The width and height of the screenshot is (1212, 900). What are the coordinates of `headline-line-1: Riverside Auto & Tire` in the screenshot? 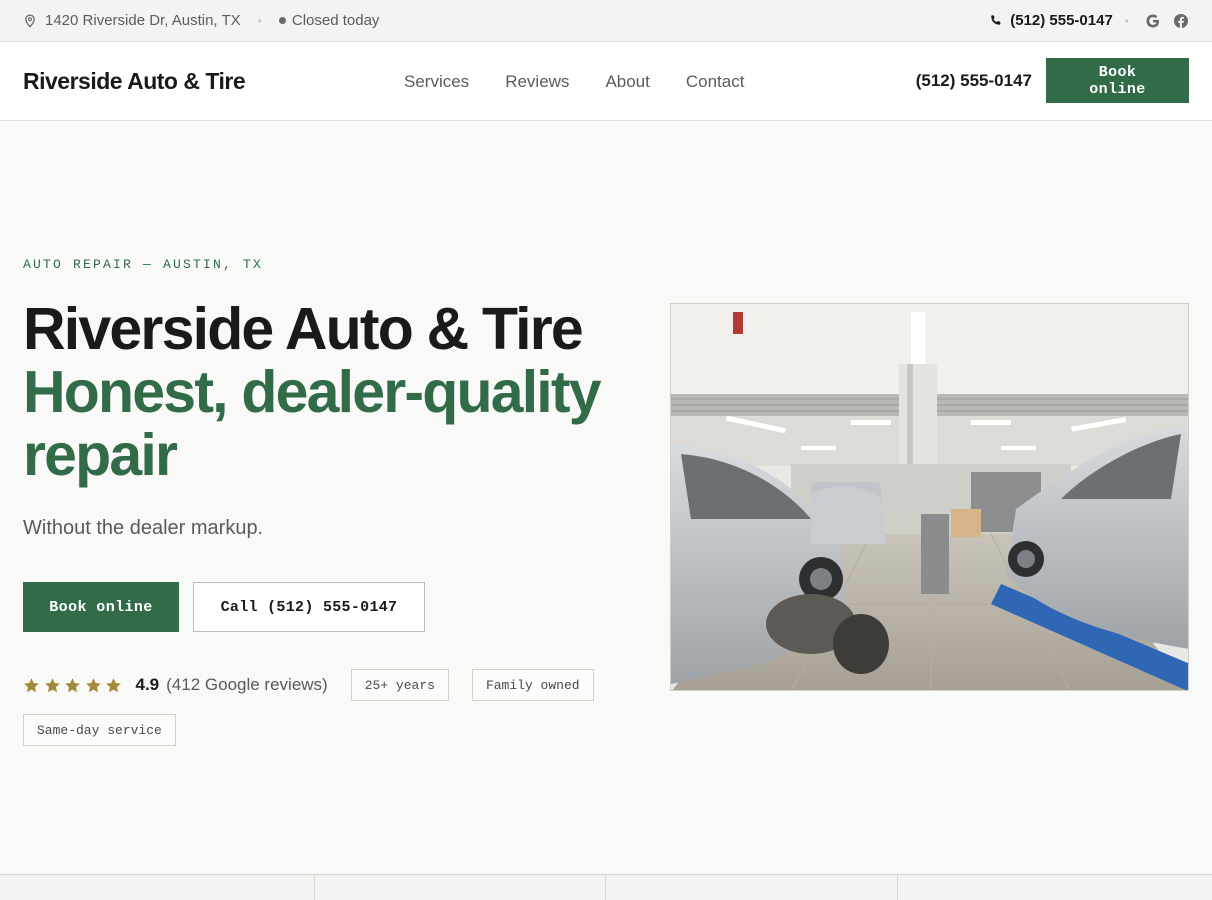 It's located at (303, 329).